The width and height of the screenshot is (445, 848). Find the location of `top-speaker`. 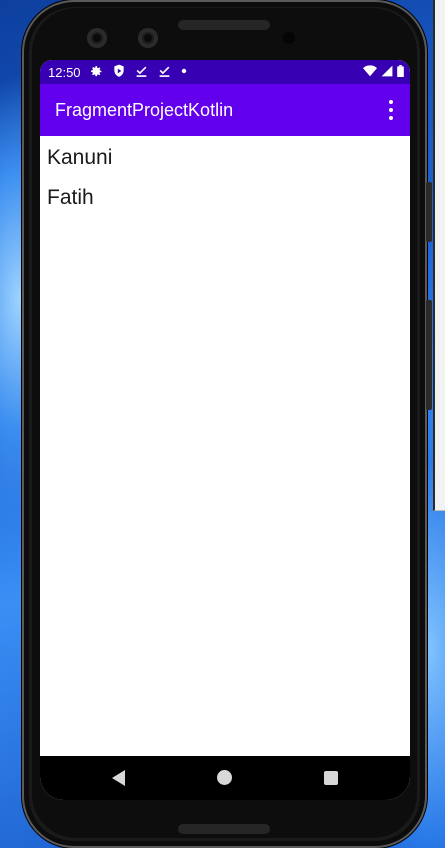

top-speaker is located at coordinates (224, 25).